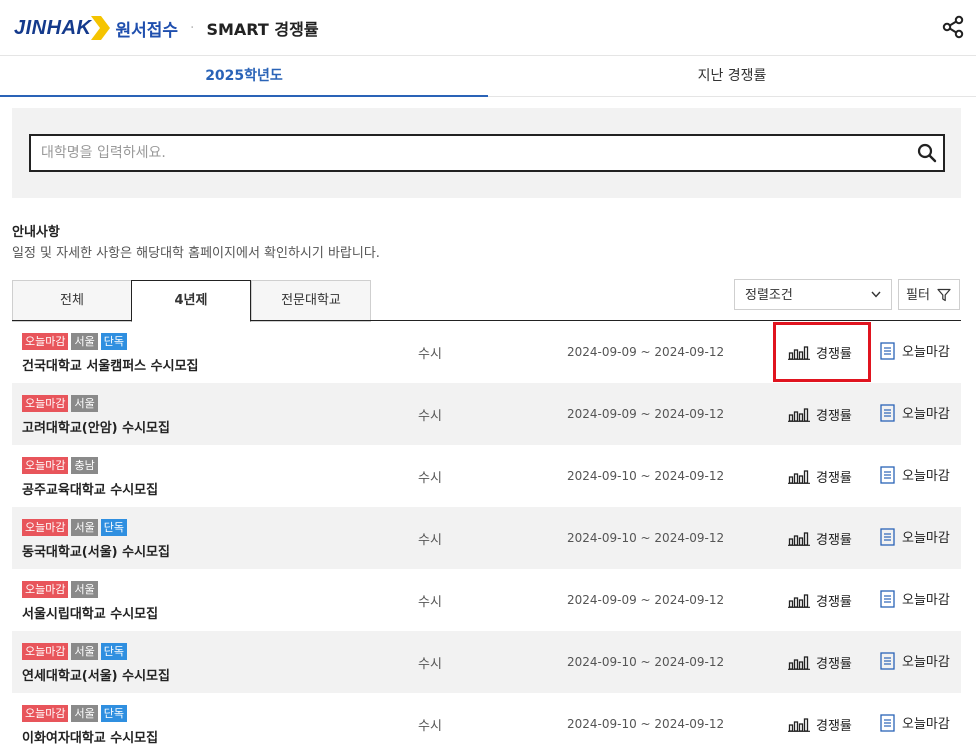  I want to click on badge-group: 오늘마감 서울, so click(60, 589).